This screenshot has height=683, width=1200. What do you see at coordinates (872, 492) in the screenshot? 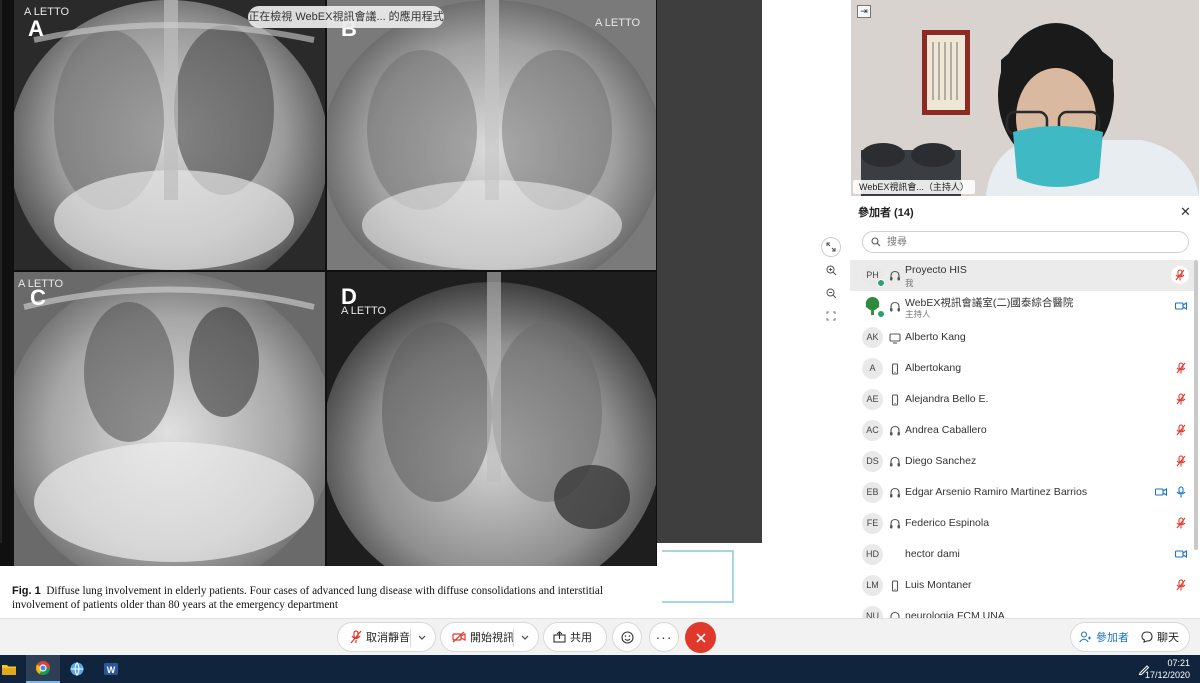
I see `avatar: EB` at bounding box center [872, 492].